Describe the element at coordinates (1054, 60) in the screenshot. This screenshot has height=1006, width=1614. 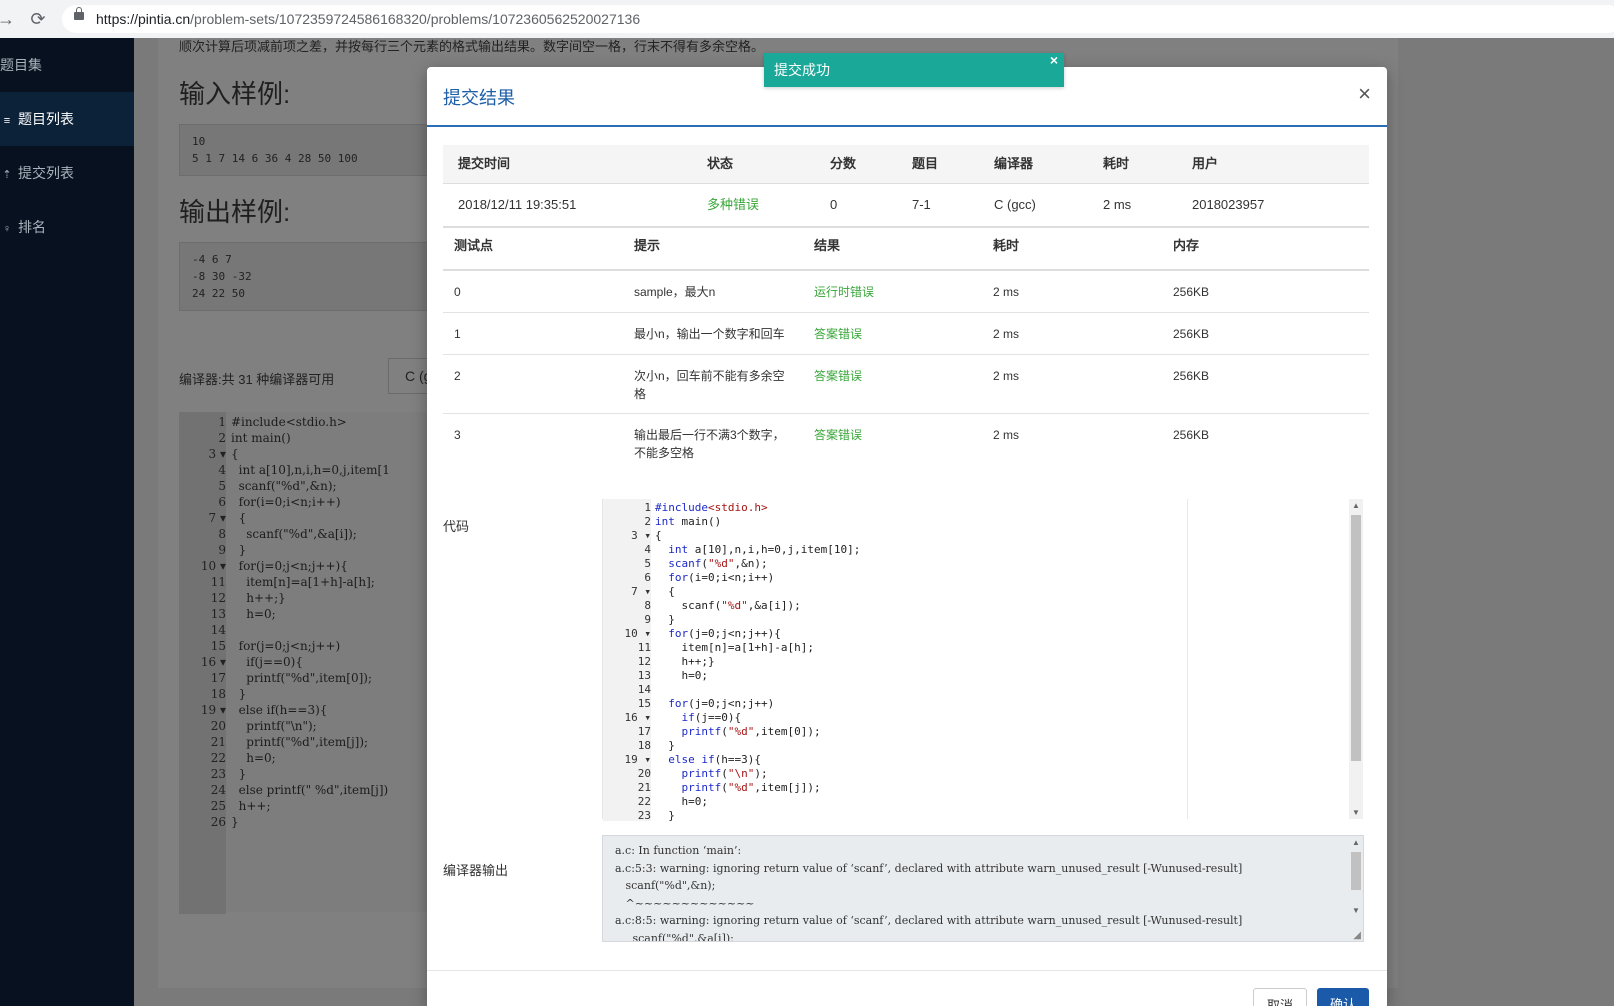
I see `toast-close-icon: ×` at that location.